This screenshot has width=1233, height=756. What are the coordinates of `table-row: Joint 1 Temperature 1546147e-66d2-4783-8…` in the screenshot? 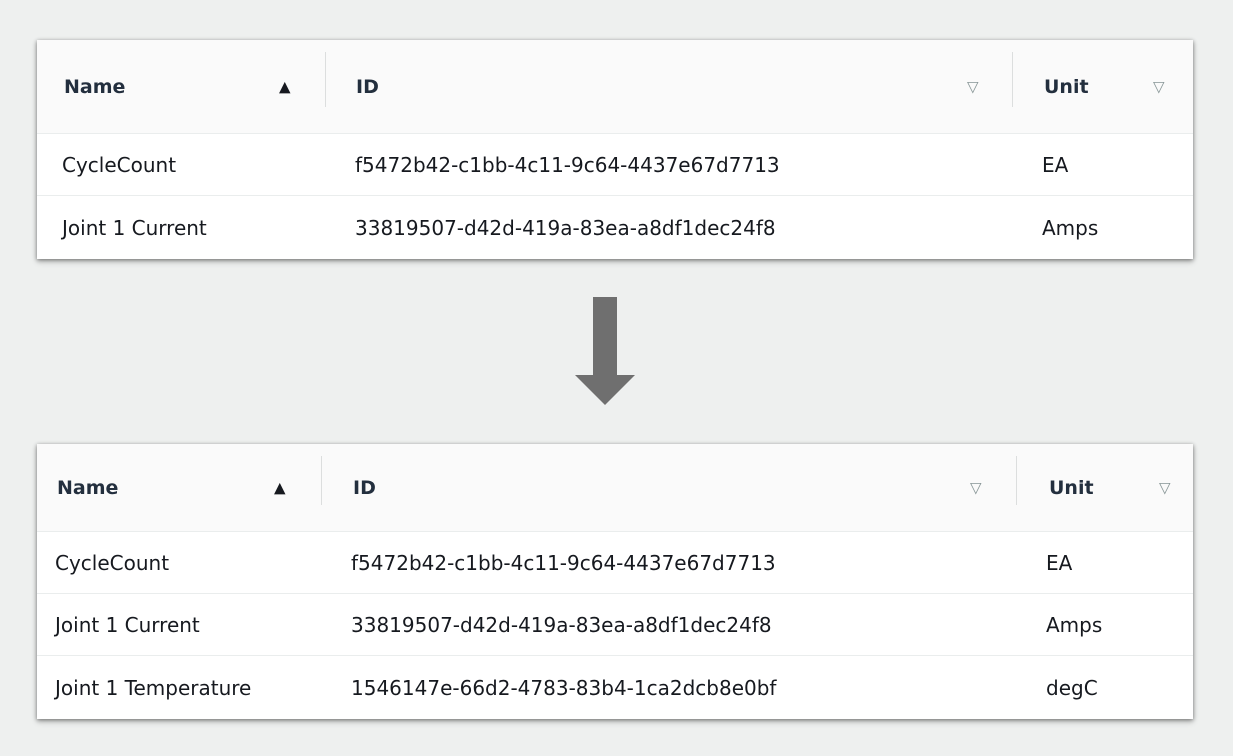 It's located at (615, 687).